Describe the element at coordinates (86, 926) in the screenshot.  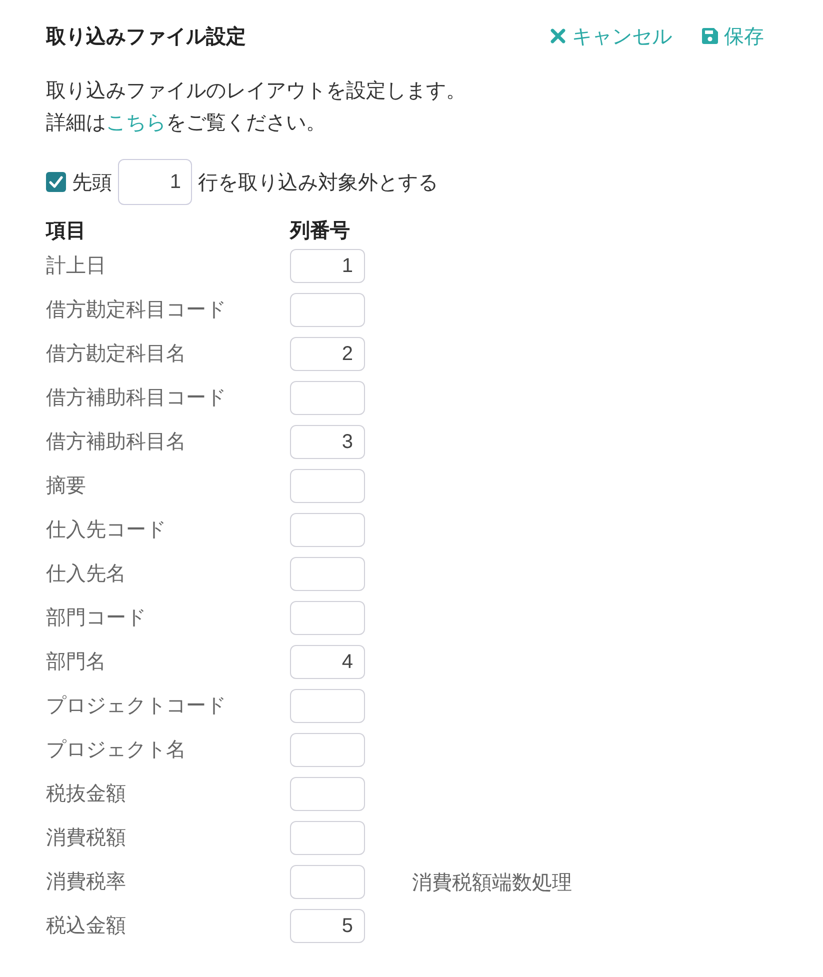
I see `field-label: 税込金額` at that location.